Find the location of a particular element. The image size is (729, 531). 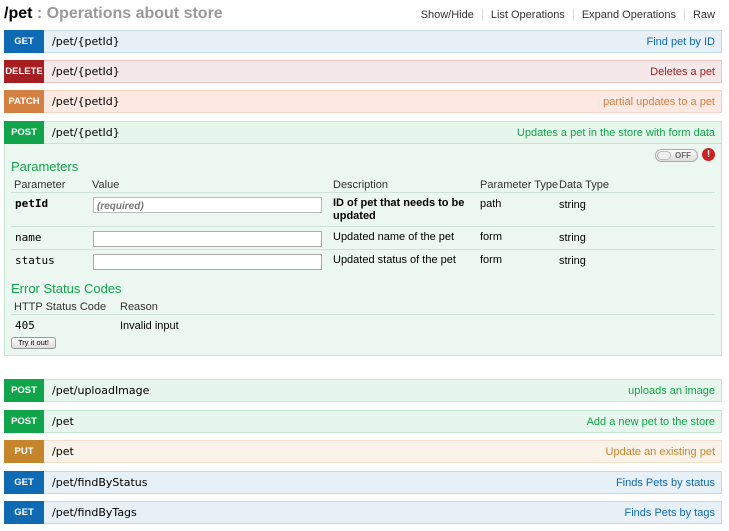

param-header-data-type: Data Type is located at coordinates (584, 185).